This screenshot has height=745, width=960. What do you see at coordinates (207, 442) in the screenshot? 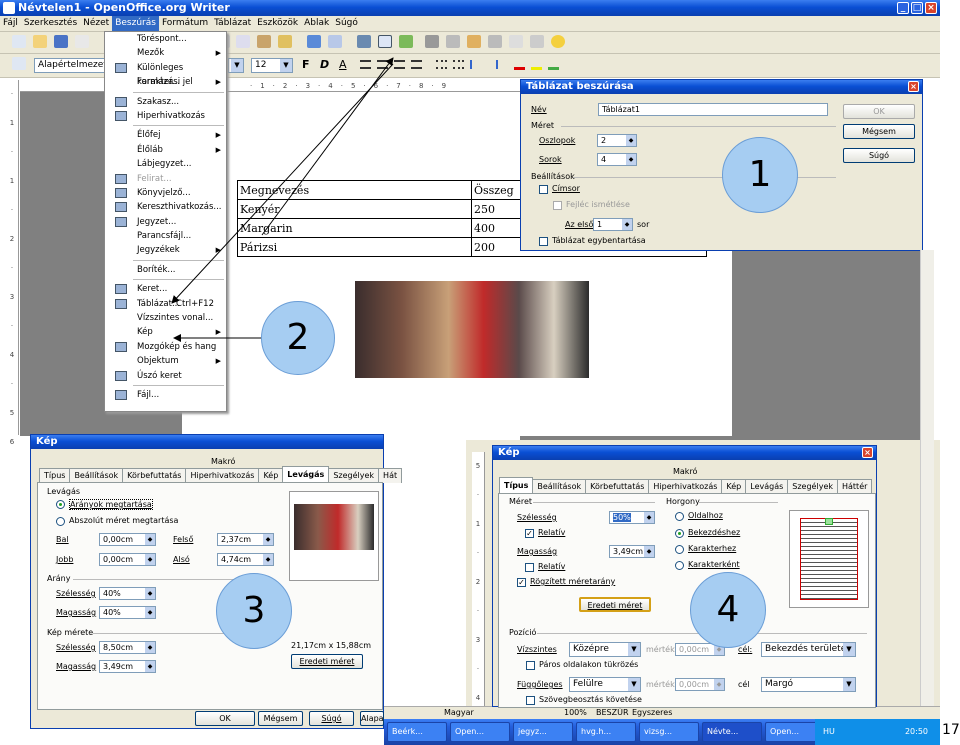
I see `dialog-title-bar: Kép` at bounding box center [207, 442].